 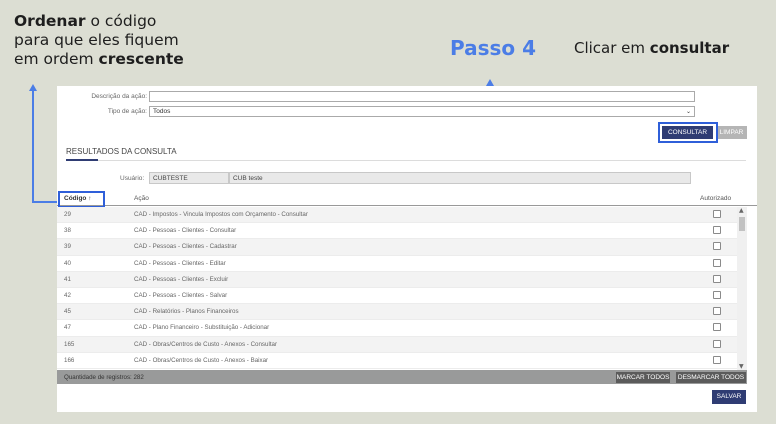 What do you see at coordinates (731, 132) in the screenshot?
I see `limpar-button: LIMPAR` at bounding box center [731, 132].